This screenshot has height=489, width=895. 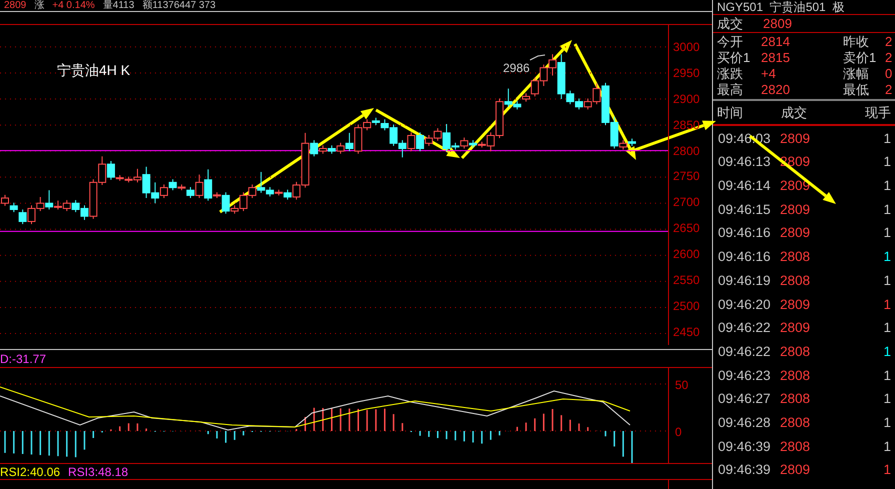 I want to click on quote-value: +4 0.14%, so click(x=73, y=5).